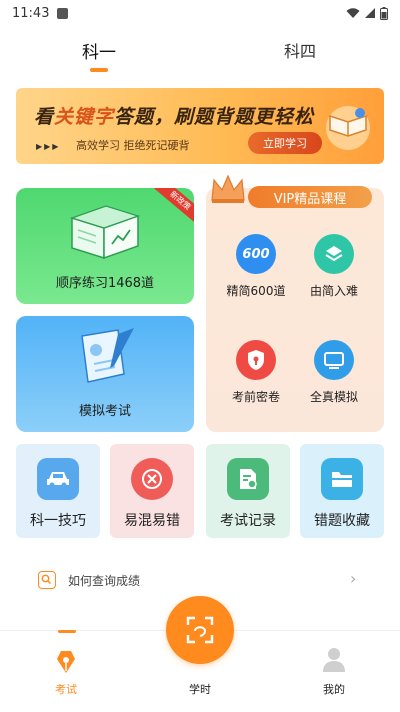  What do you see at coordinates (152, 521) in the screenshot?
I see `tool-label: 易混易错` at bounding box center [152, 521].